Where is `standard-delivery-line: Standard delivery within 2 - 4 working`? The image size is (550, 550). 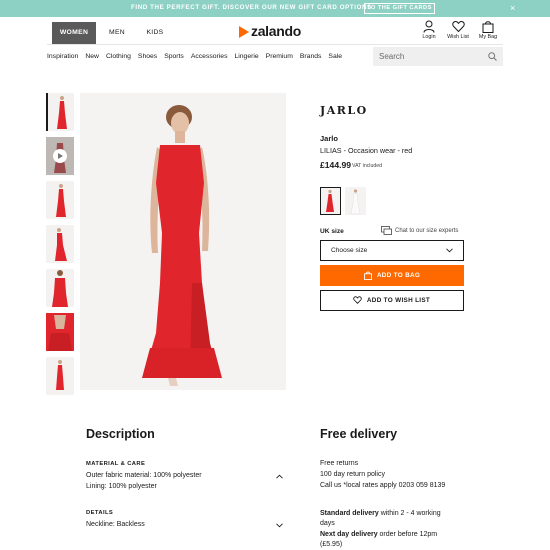
standard-delivery-line: Standard delivery within 2 - 4 working is located at coordinates (380, 513).